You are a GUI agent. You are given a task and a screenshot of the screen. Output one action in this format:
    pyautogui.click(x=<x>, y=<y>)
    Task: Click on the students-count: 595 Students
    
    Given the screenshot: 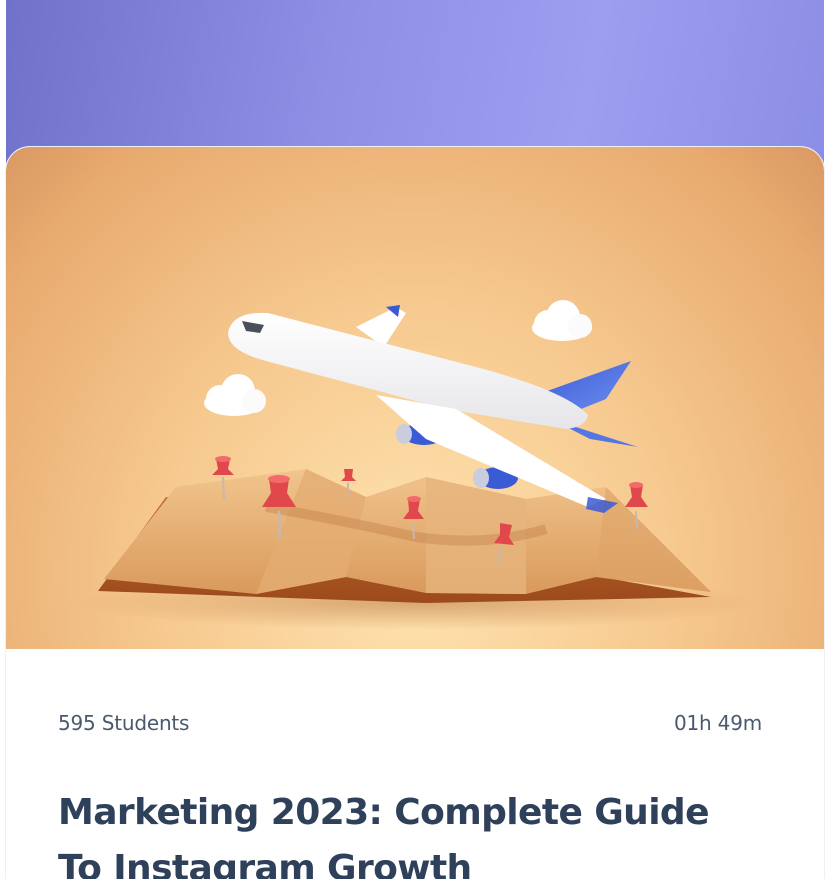 What is the action you would take?
    pyautogui.click(x=124, y=723)
    